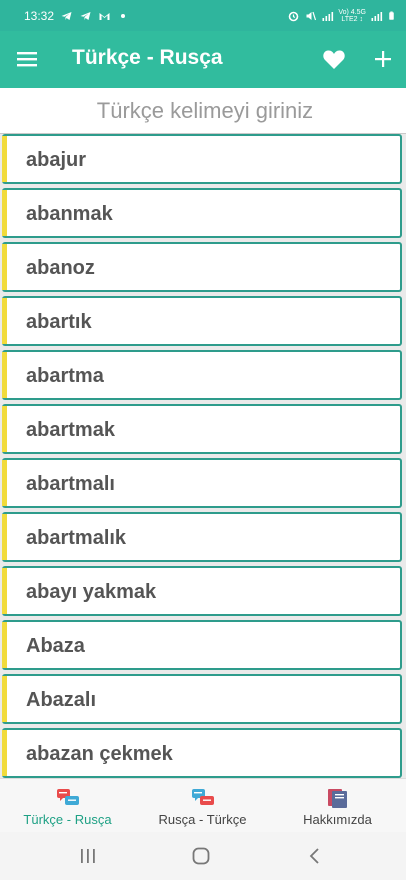 This screenshot has width=406, height=880. Describe the element at coordinates (91, 592) in the screenshot. I see `list-item-label: abayı yakmak` at that location.